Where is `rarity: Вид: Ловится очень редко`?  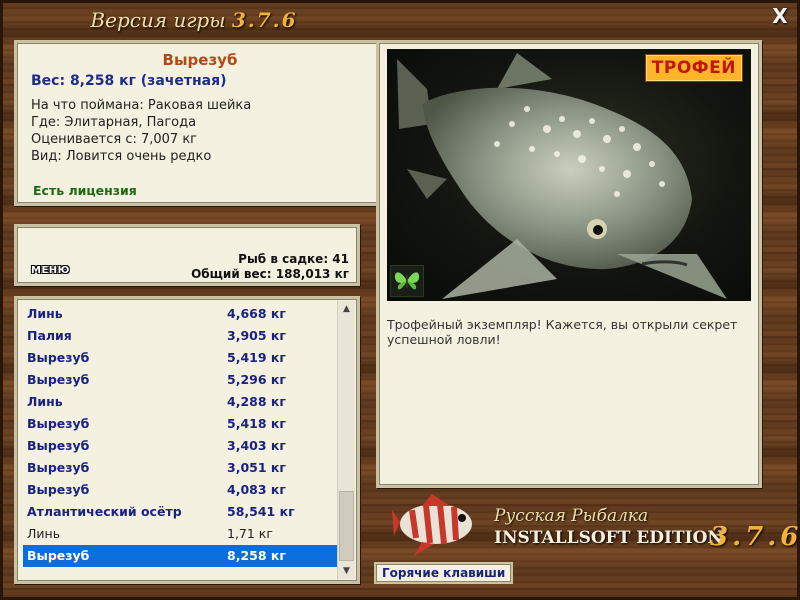 rarity: Вид: Ловится очень редко is located at coordinates (121, 156).